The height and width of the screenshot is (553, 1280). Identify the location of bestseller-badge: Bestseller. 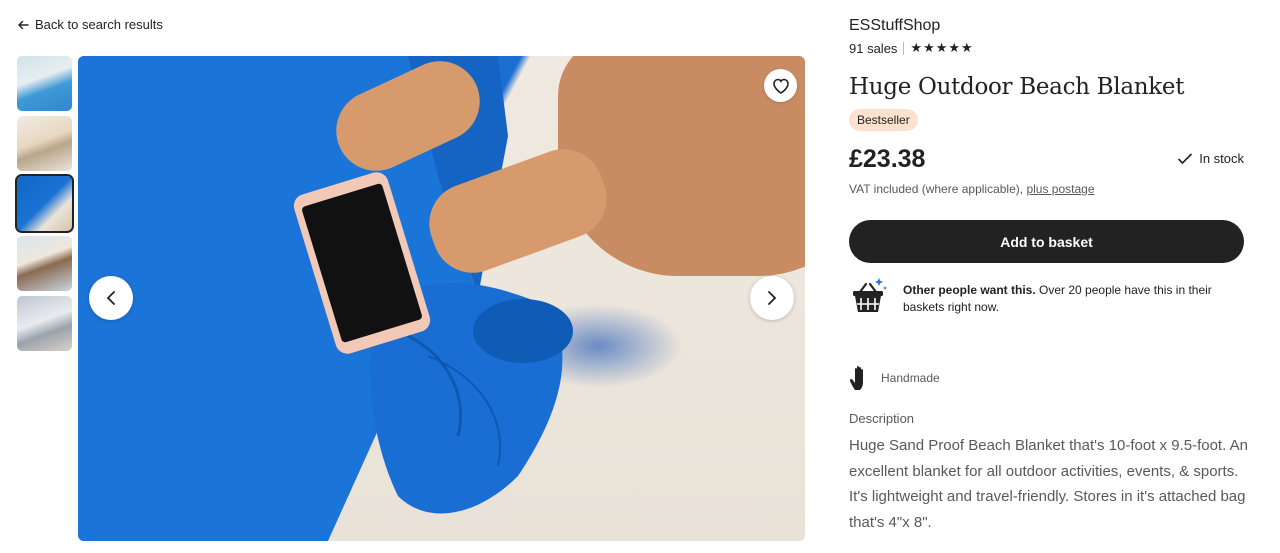
(883, 120).